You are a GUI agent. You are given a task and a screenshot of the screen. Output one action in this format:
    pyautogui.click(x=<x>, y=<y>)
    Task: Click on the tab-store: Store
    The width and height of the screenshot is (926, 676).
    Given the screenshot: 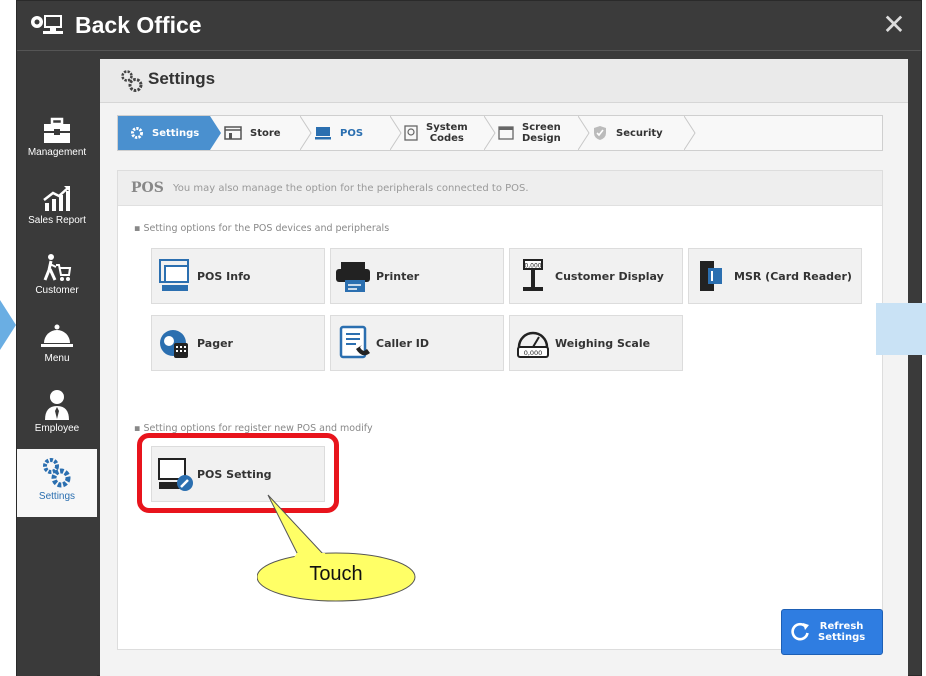 What is the action you would take?
    pyautogui.click(x=262, y=133)
    